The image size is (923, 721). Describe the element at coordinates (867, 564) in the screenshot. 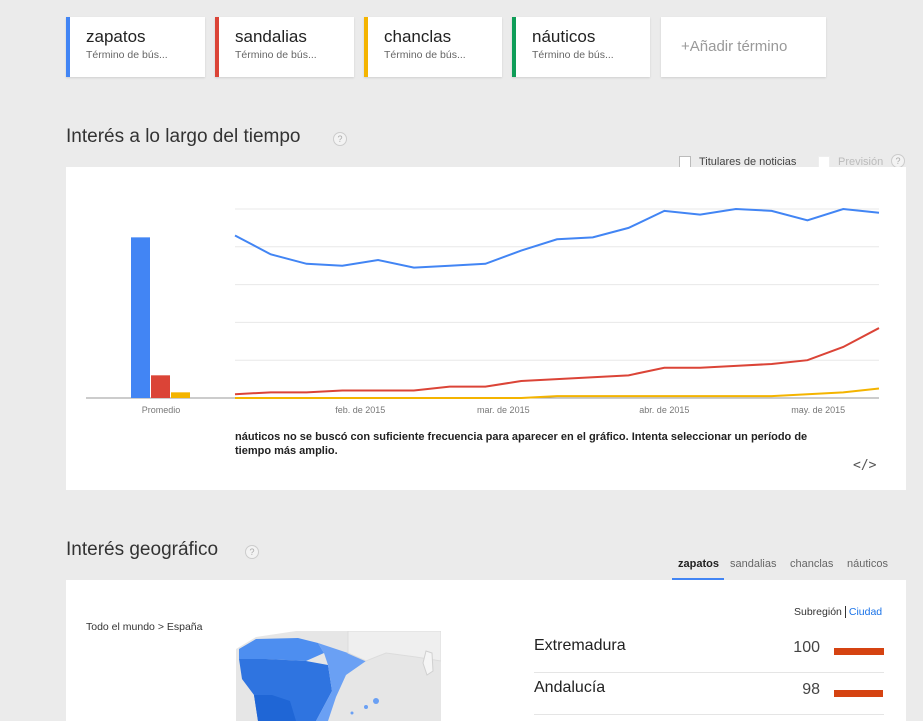

I see `geo-tab-nauticos: náuticos` at that location.